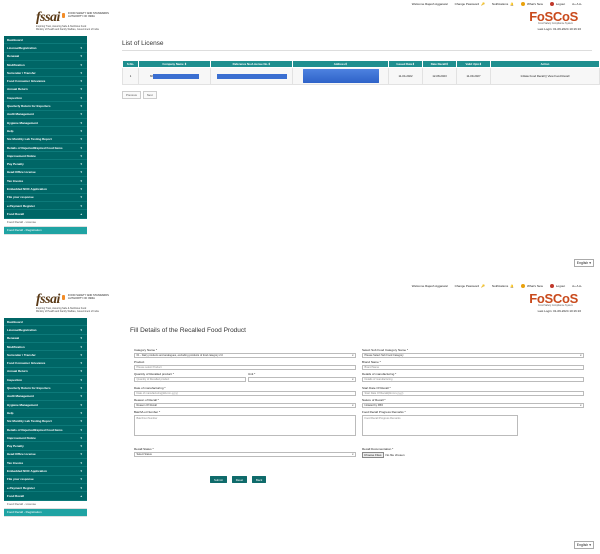  Describe the element at coordinates (259, 479) in the screenshot. I see `back-button: Back` at that location.